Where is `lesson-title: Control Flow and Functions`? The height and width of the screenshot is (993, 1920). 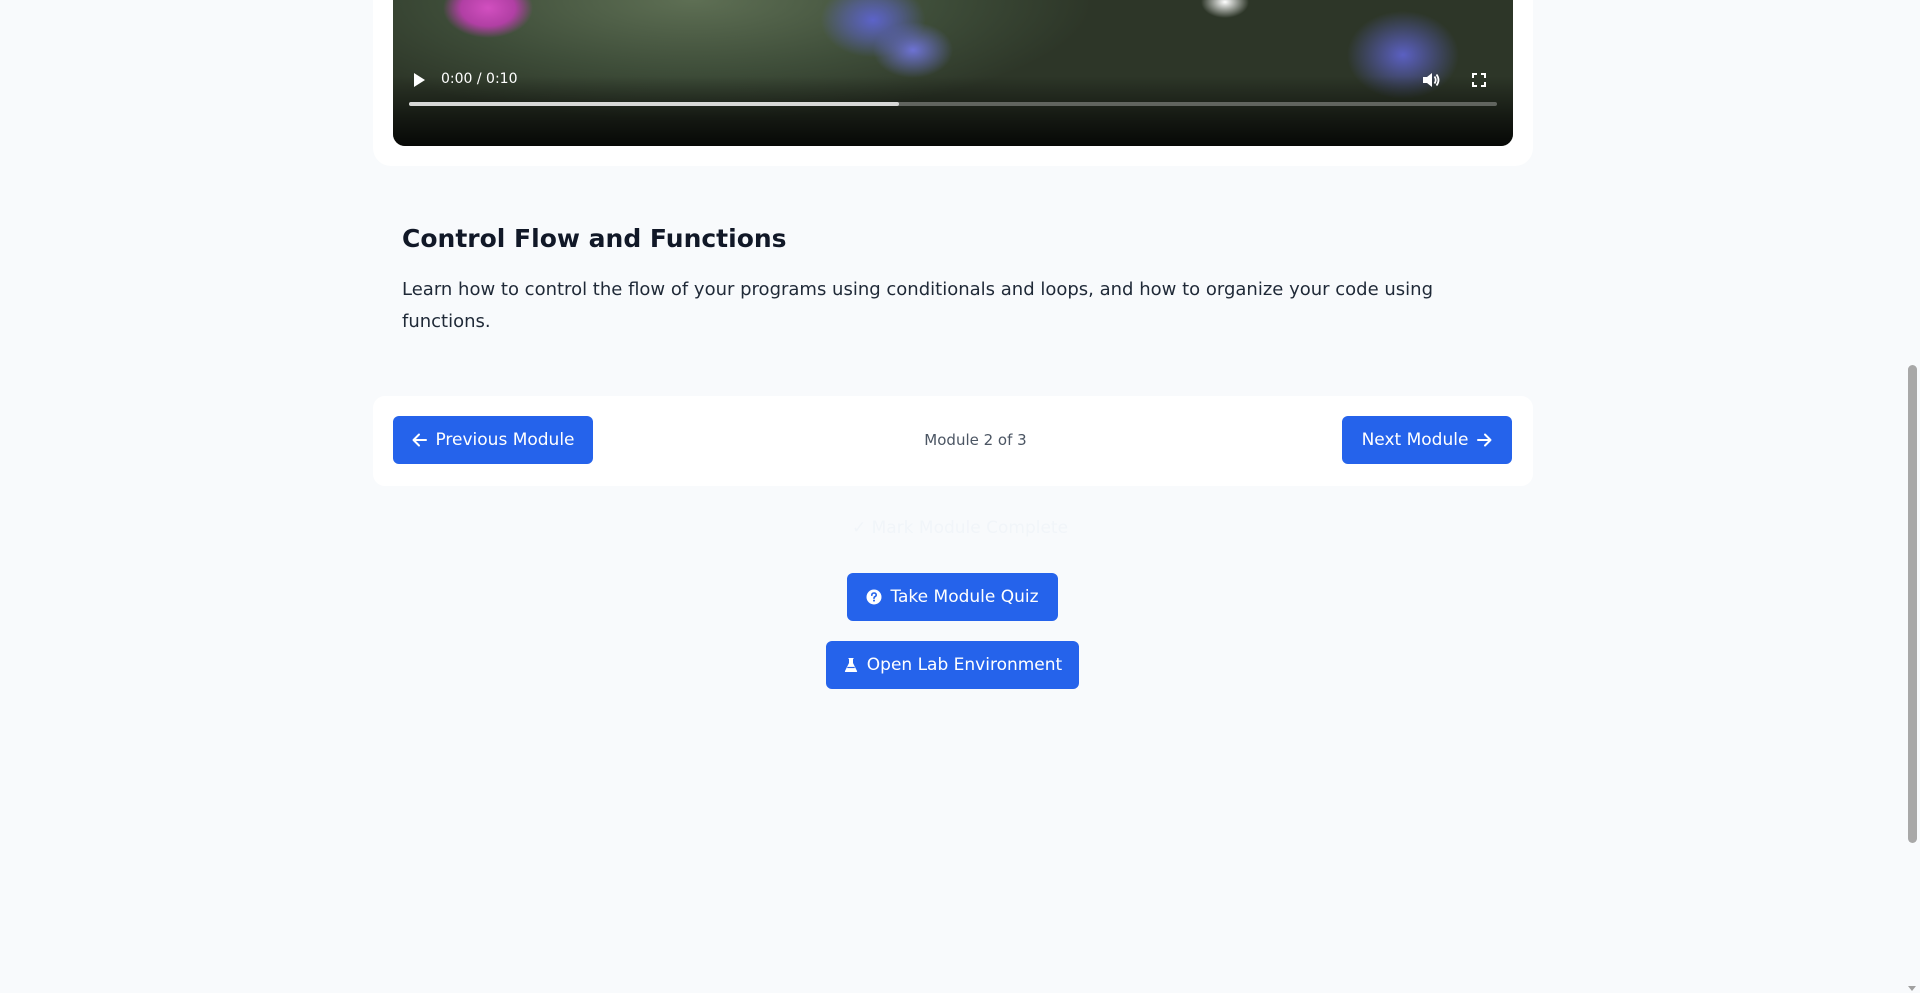
lesson-title: Control Flow and Functions is located at coordinates (594, 238).